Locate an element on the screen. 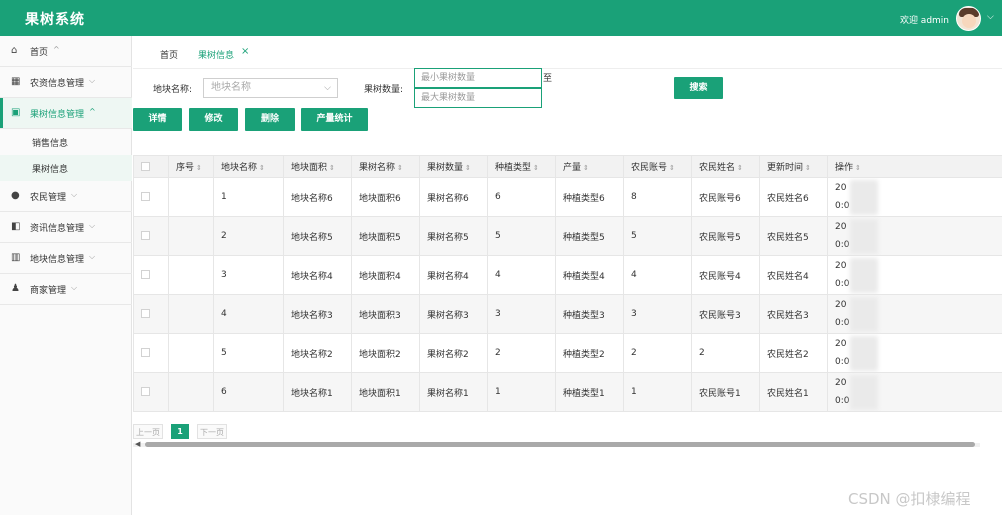 The height and width of the screenshot is (515, 1002). column-header: 更新时间 ⇕ is located at coordinates (793, 166).